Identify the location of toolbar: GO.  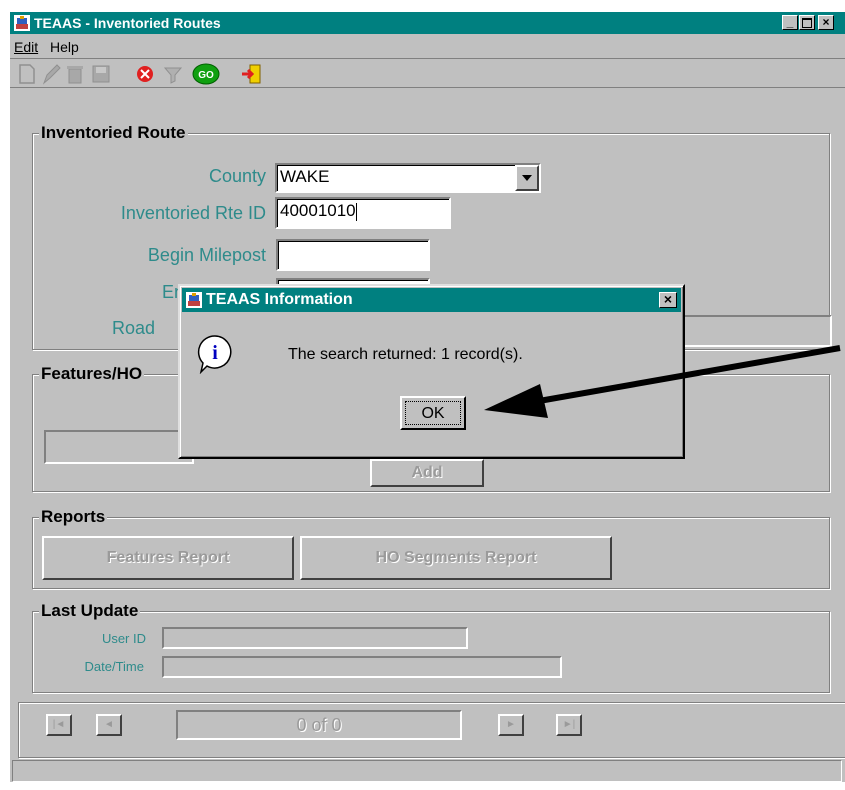
(427, 73).